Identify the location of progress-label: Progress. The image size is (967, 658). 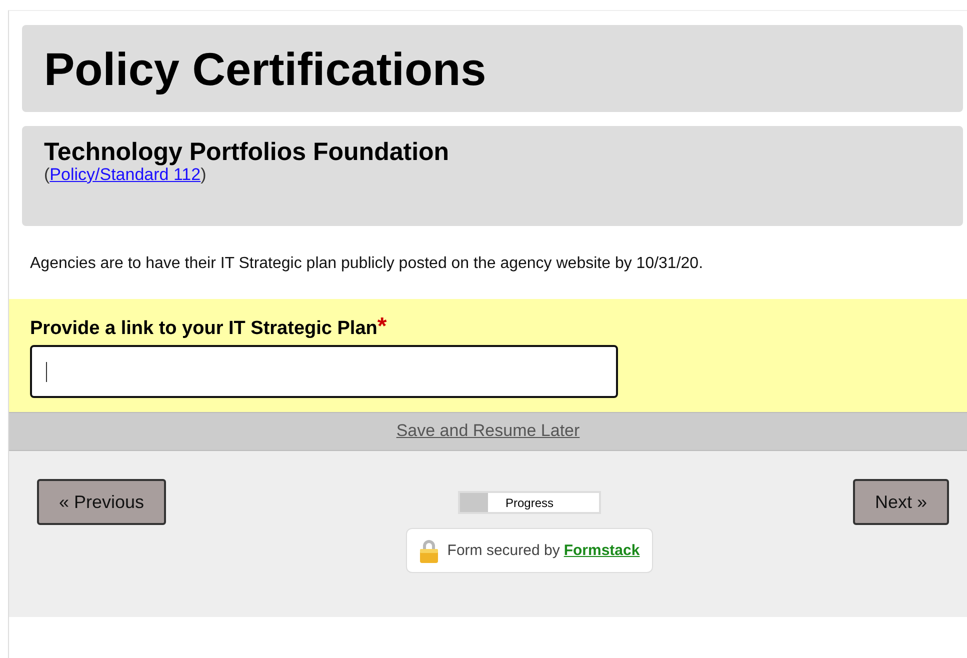
(529, 503).